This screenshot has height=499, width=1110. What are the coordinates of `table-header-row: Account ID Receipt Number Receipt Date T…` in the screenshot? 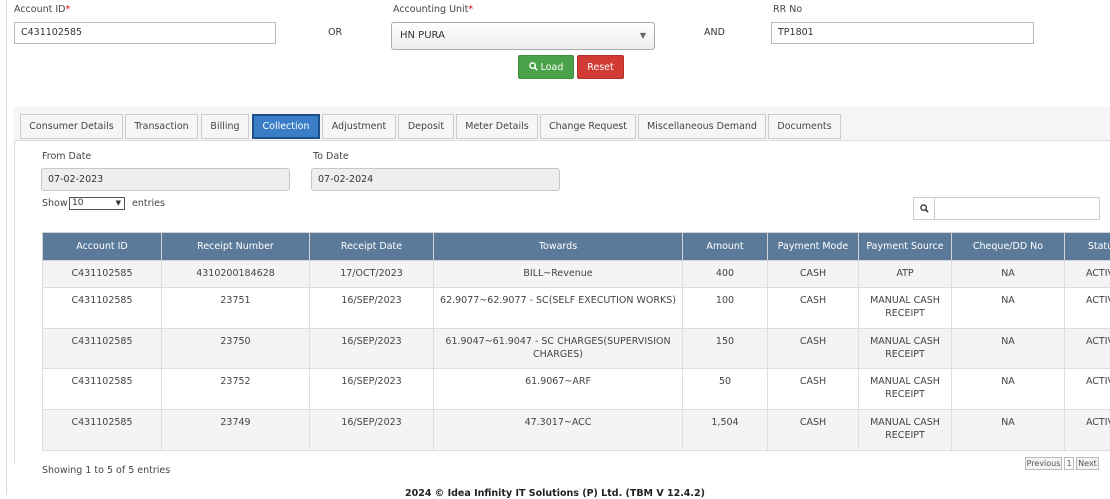 It's located at (576, 247).